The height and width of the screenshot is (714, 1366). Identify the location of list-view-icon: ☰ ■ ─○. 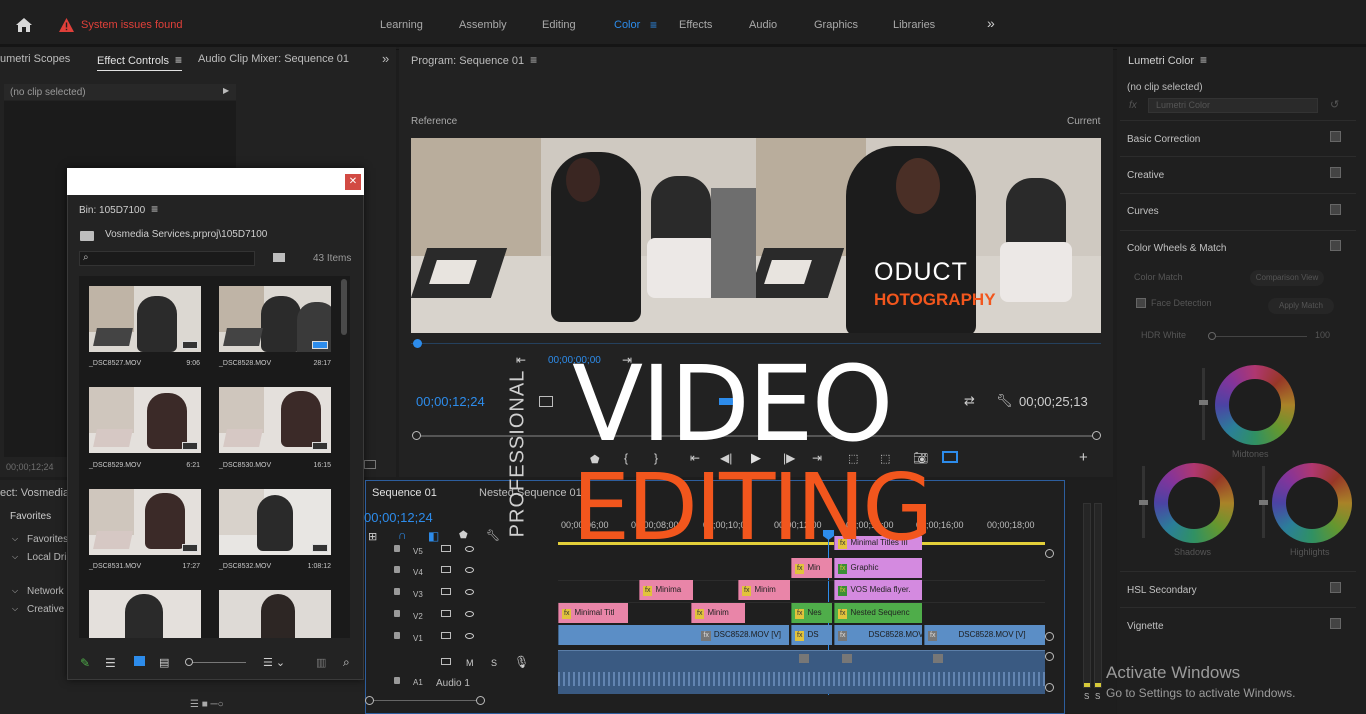
(207, 704).